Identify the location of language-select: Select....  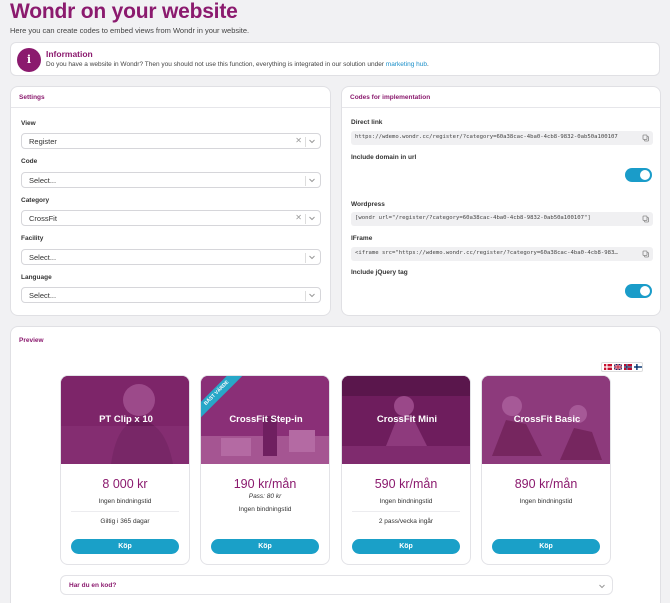
(171, 295).